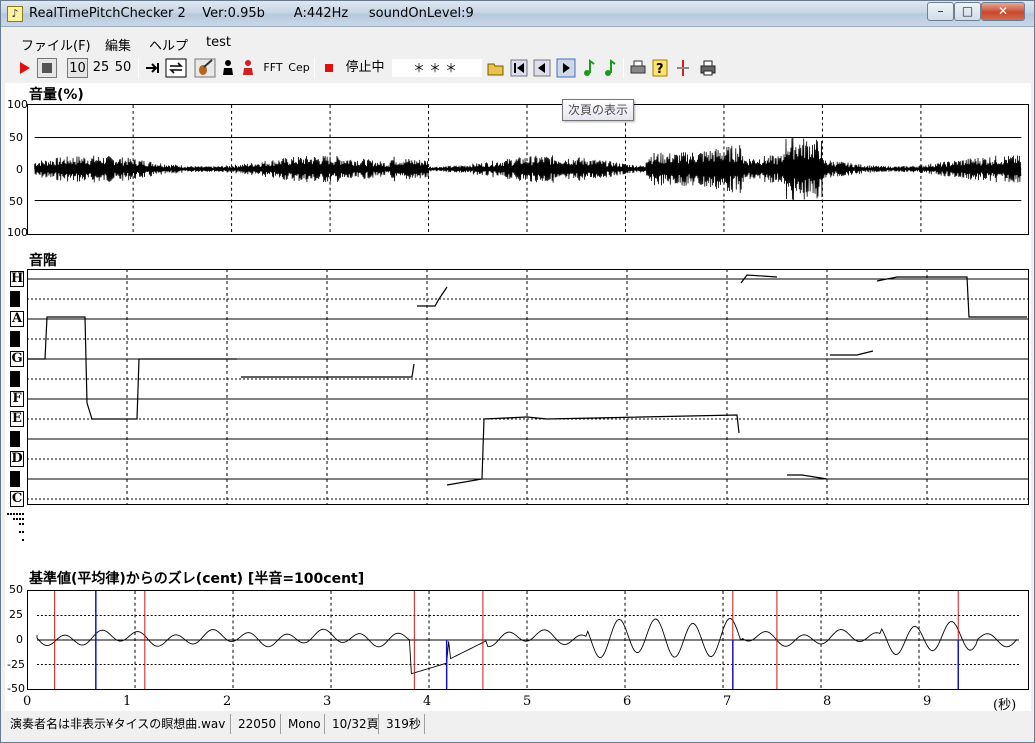  I want to click on app-icon: ♪, so click(15, 14).